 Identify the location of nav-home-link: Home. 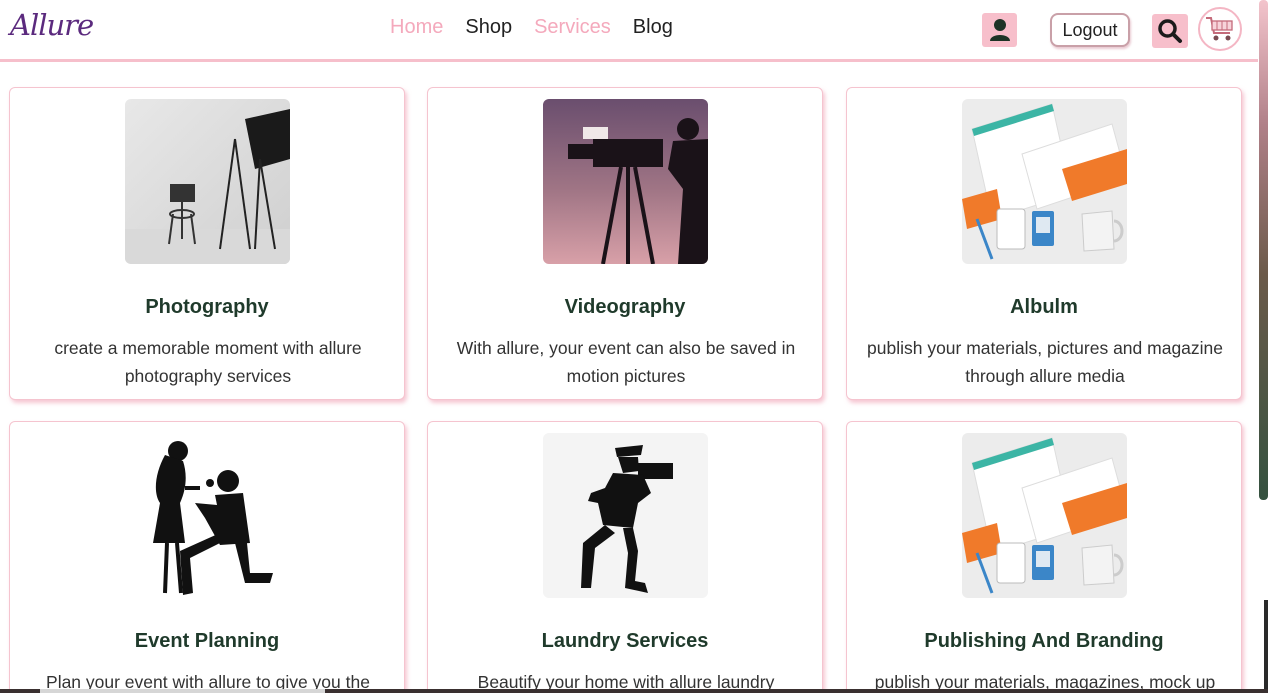
(416, 27).